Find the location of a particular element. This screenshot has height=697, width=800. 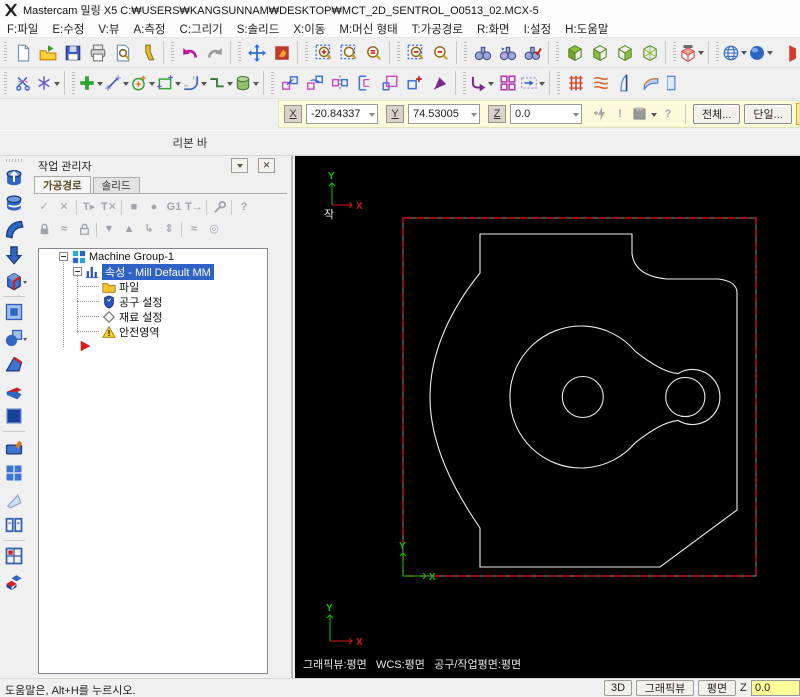

om-insert-arrow-button: ↳ is located at coordinates (149, 229).